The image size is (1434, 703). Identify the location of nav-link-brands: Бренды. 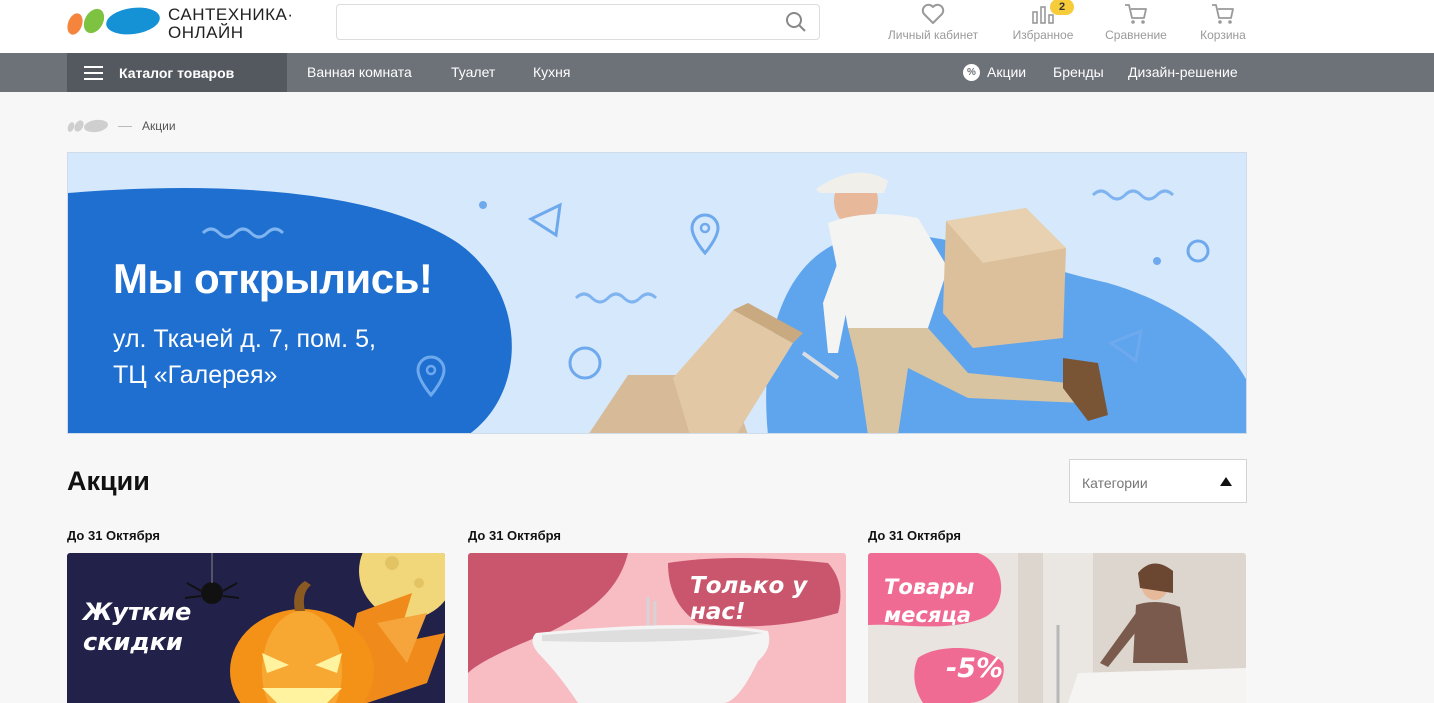
(1078, 72).